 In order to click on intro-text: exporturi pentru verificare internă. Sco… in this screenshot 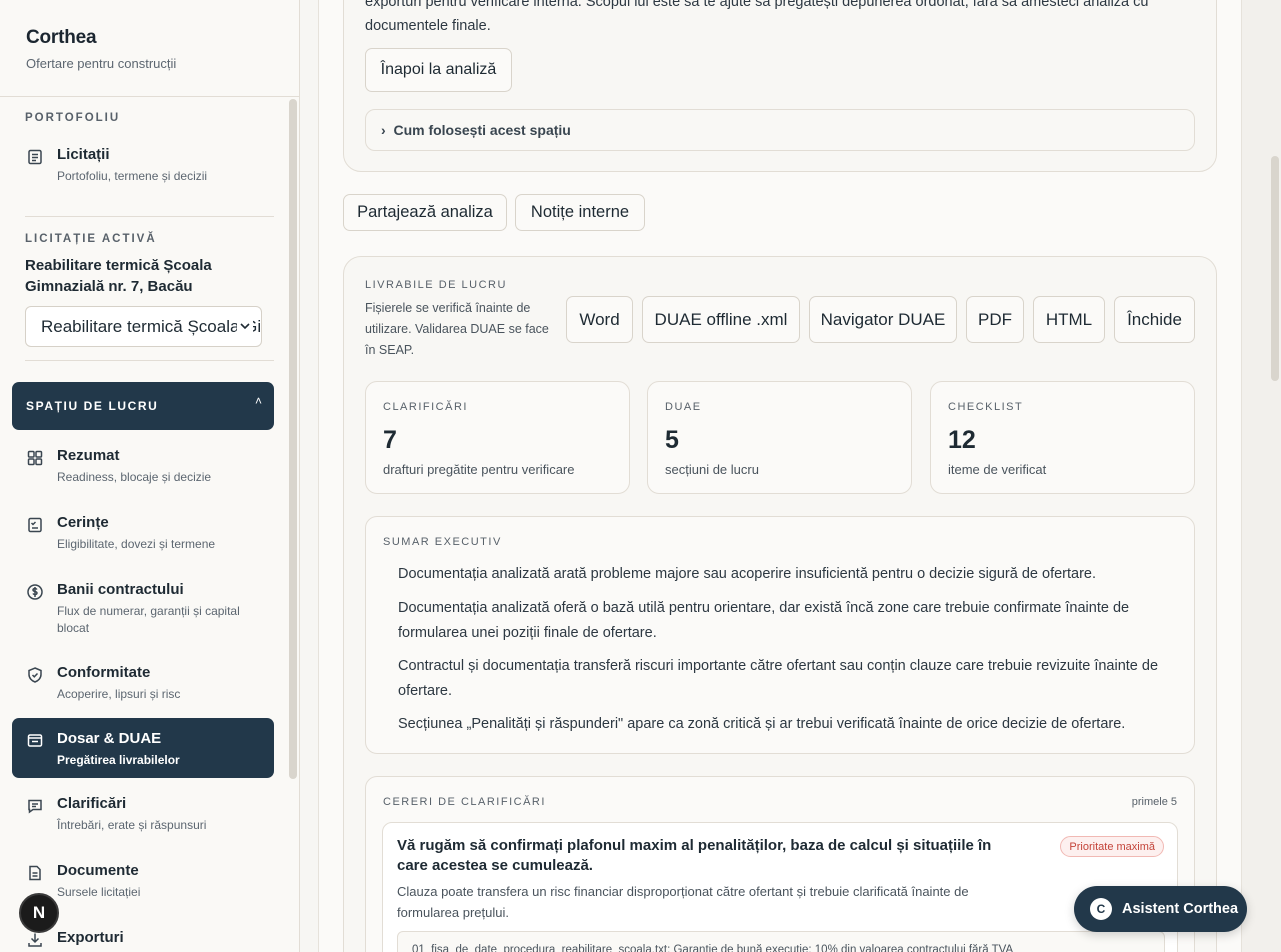, I will do `click(757, 17)`.